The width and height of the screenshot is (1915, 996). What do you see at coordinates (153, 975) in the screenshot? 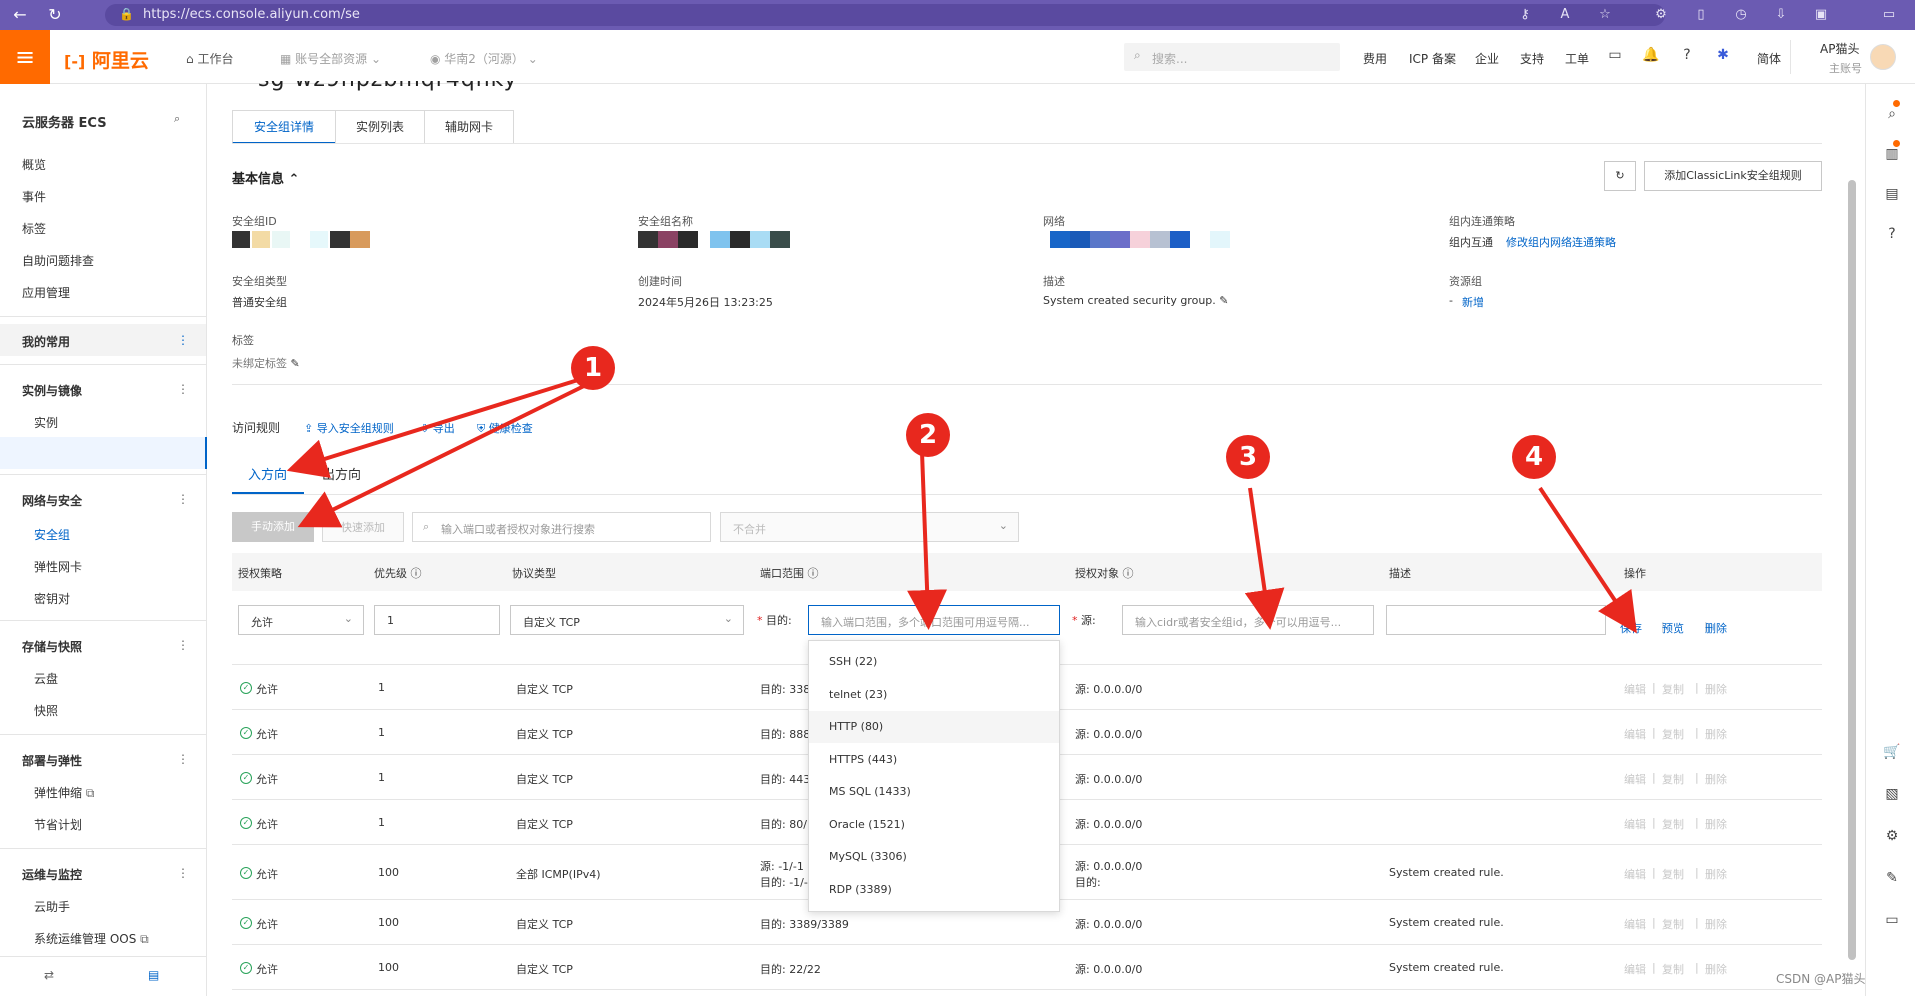
I see `layout-icon: ▤` at bounding box center [153, 975].